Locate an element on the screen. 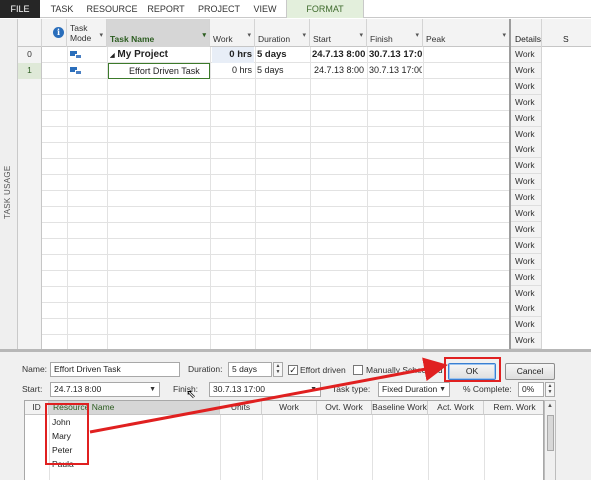 Image resolution: width=591 pixels, height=480 pixels. overtime-work-header: Ovt. Work is located at coordinates (344, 408).